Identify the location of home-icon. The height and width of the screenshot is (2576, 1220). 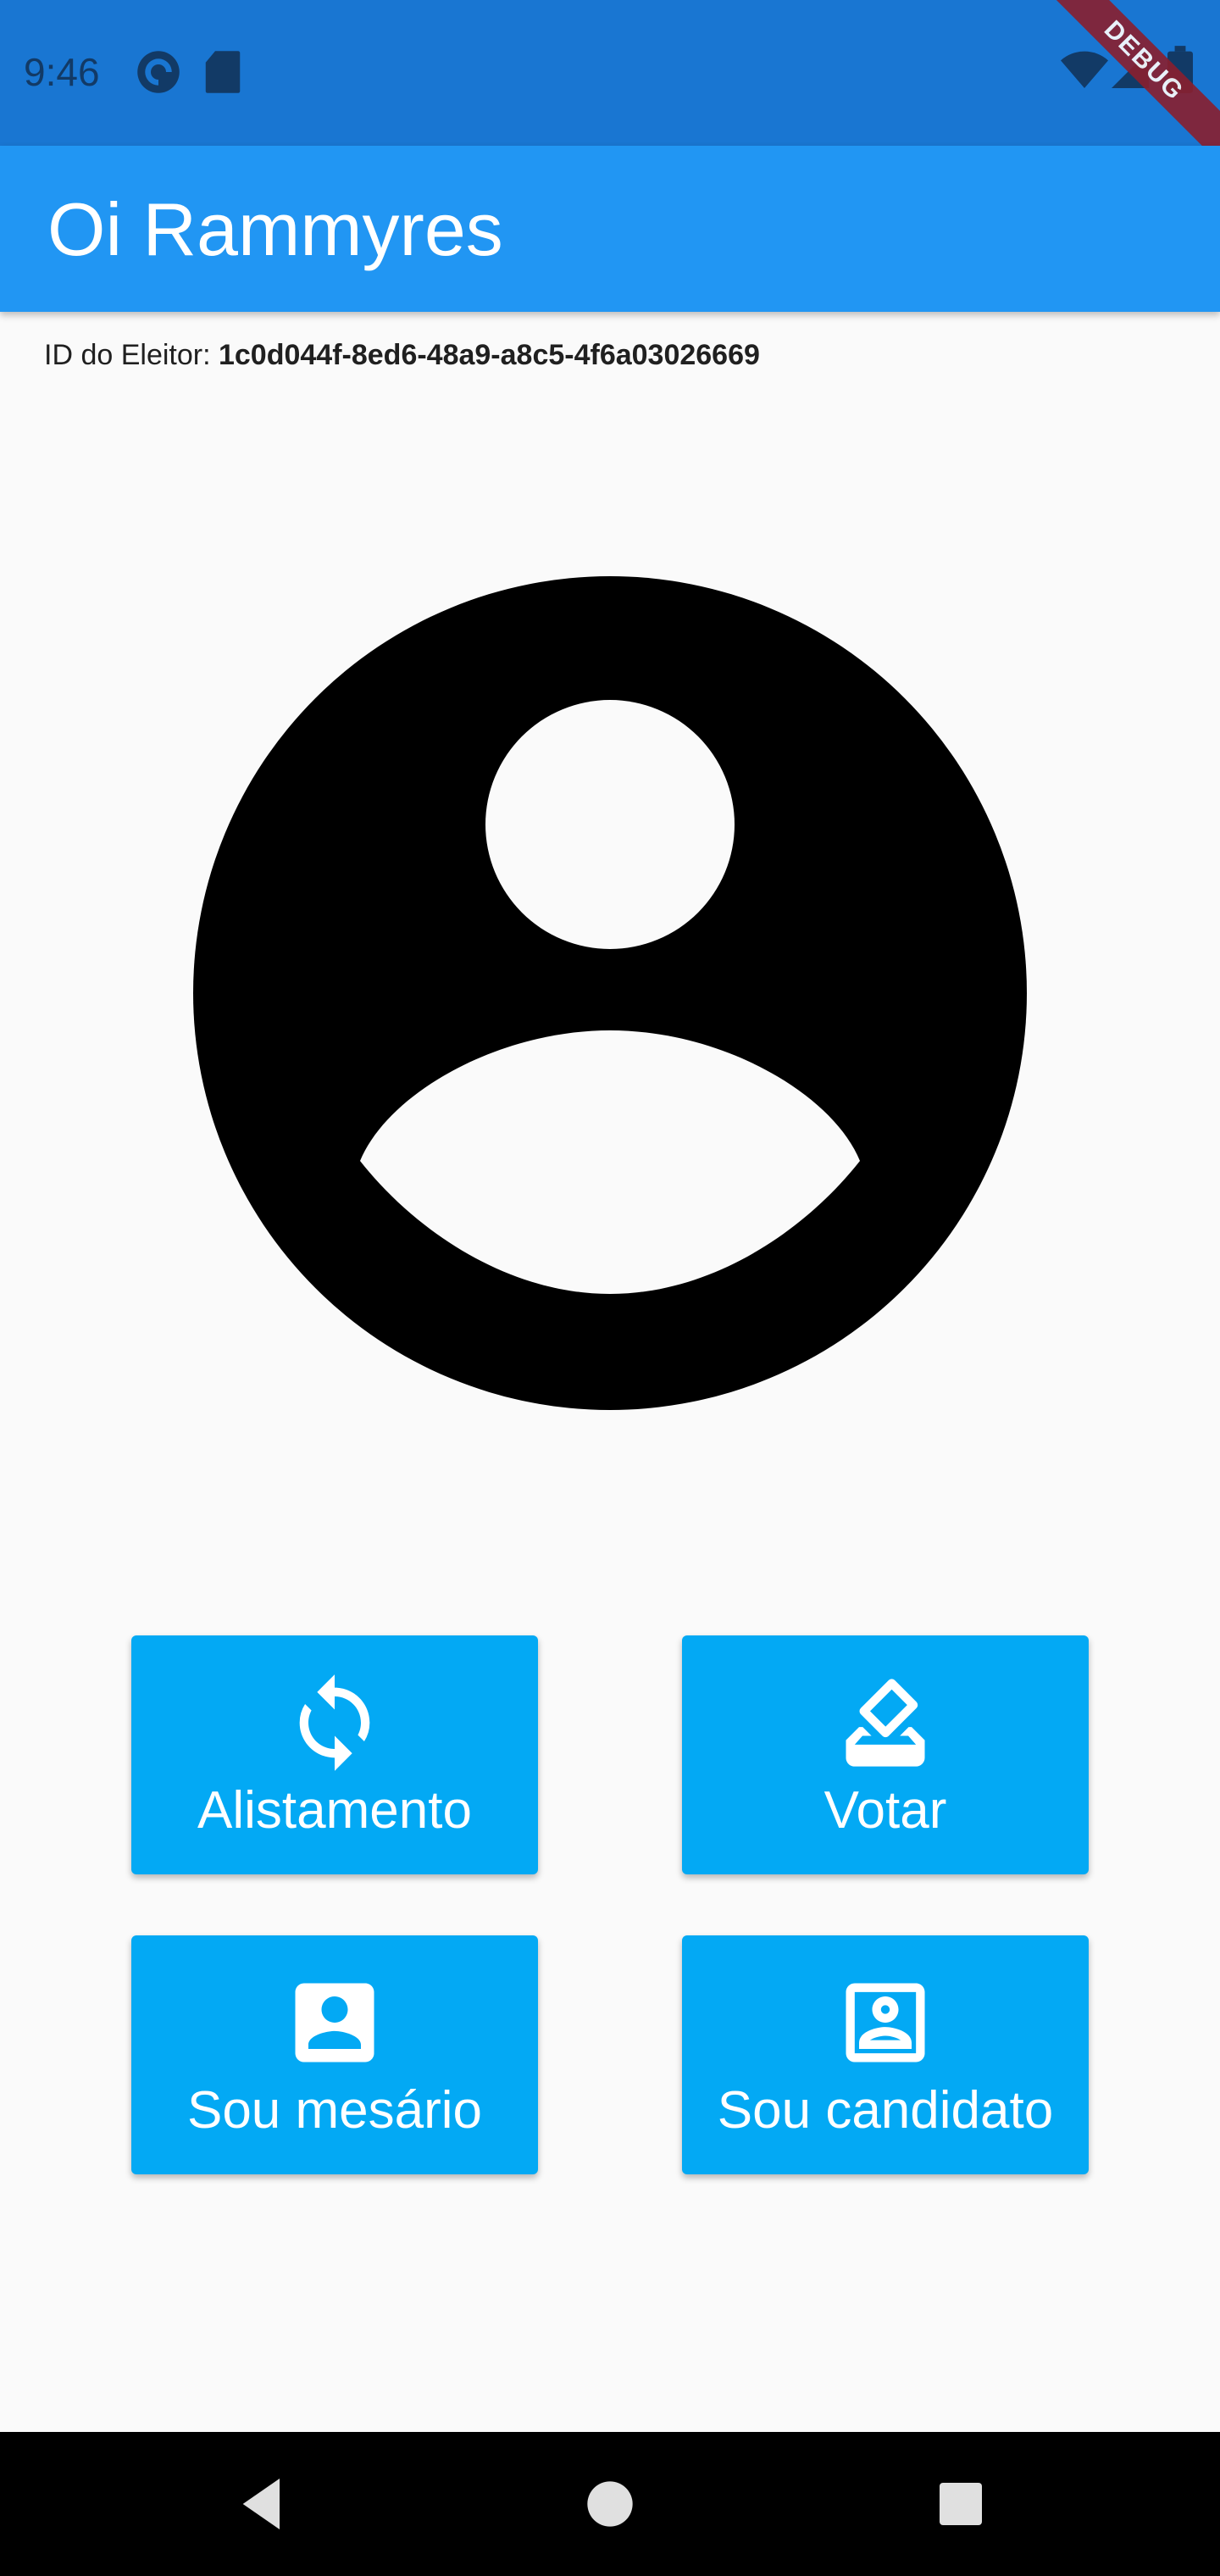
(610, 2504).